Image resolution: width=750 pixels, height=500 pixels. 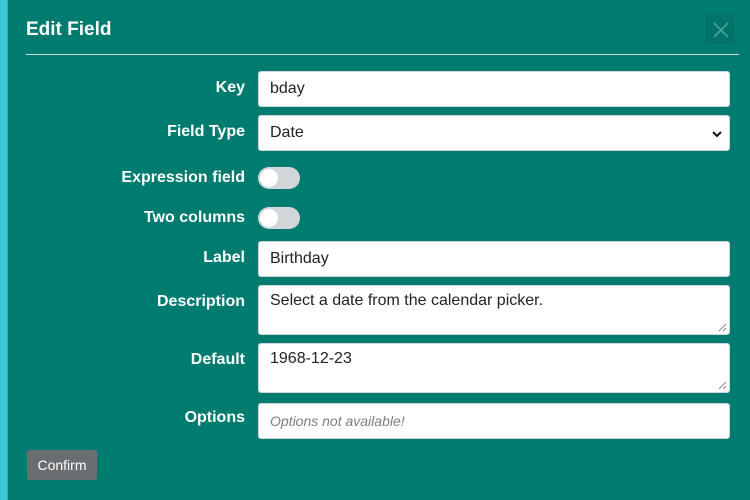 I want to click on options-label: Options, so click(x=214, y=417).